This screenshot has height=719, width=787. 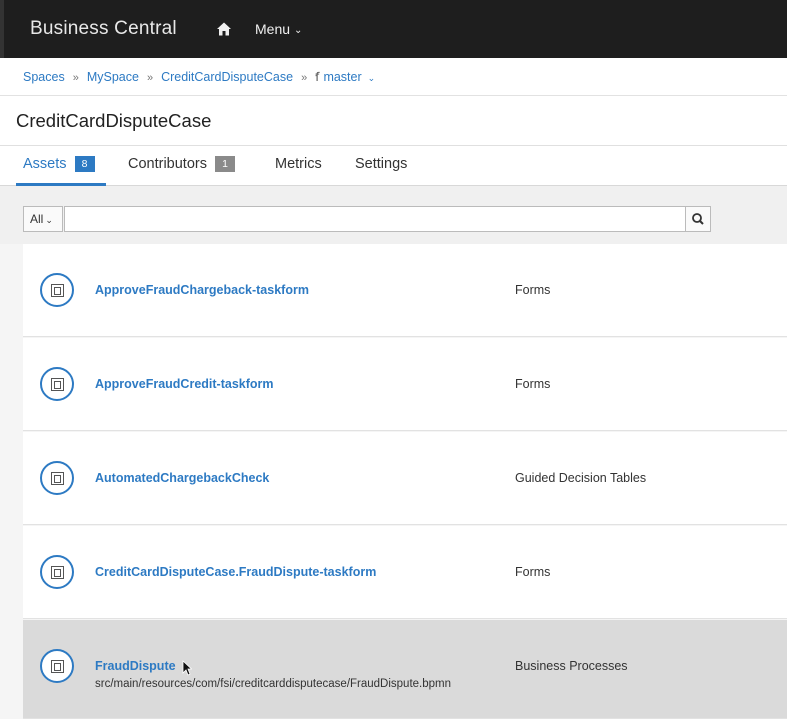 I want to click on menu-dropdown: Menu ⌄, so click(x=278, y=29).